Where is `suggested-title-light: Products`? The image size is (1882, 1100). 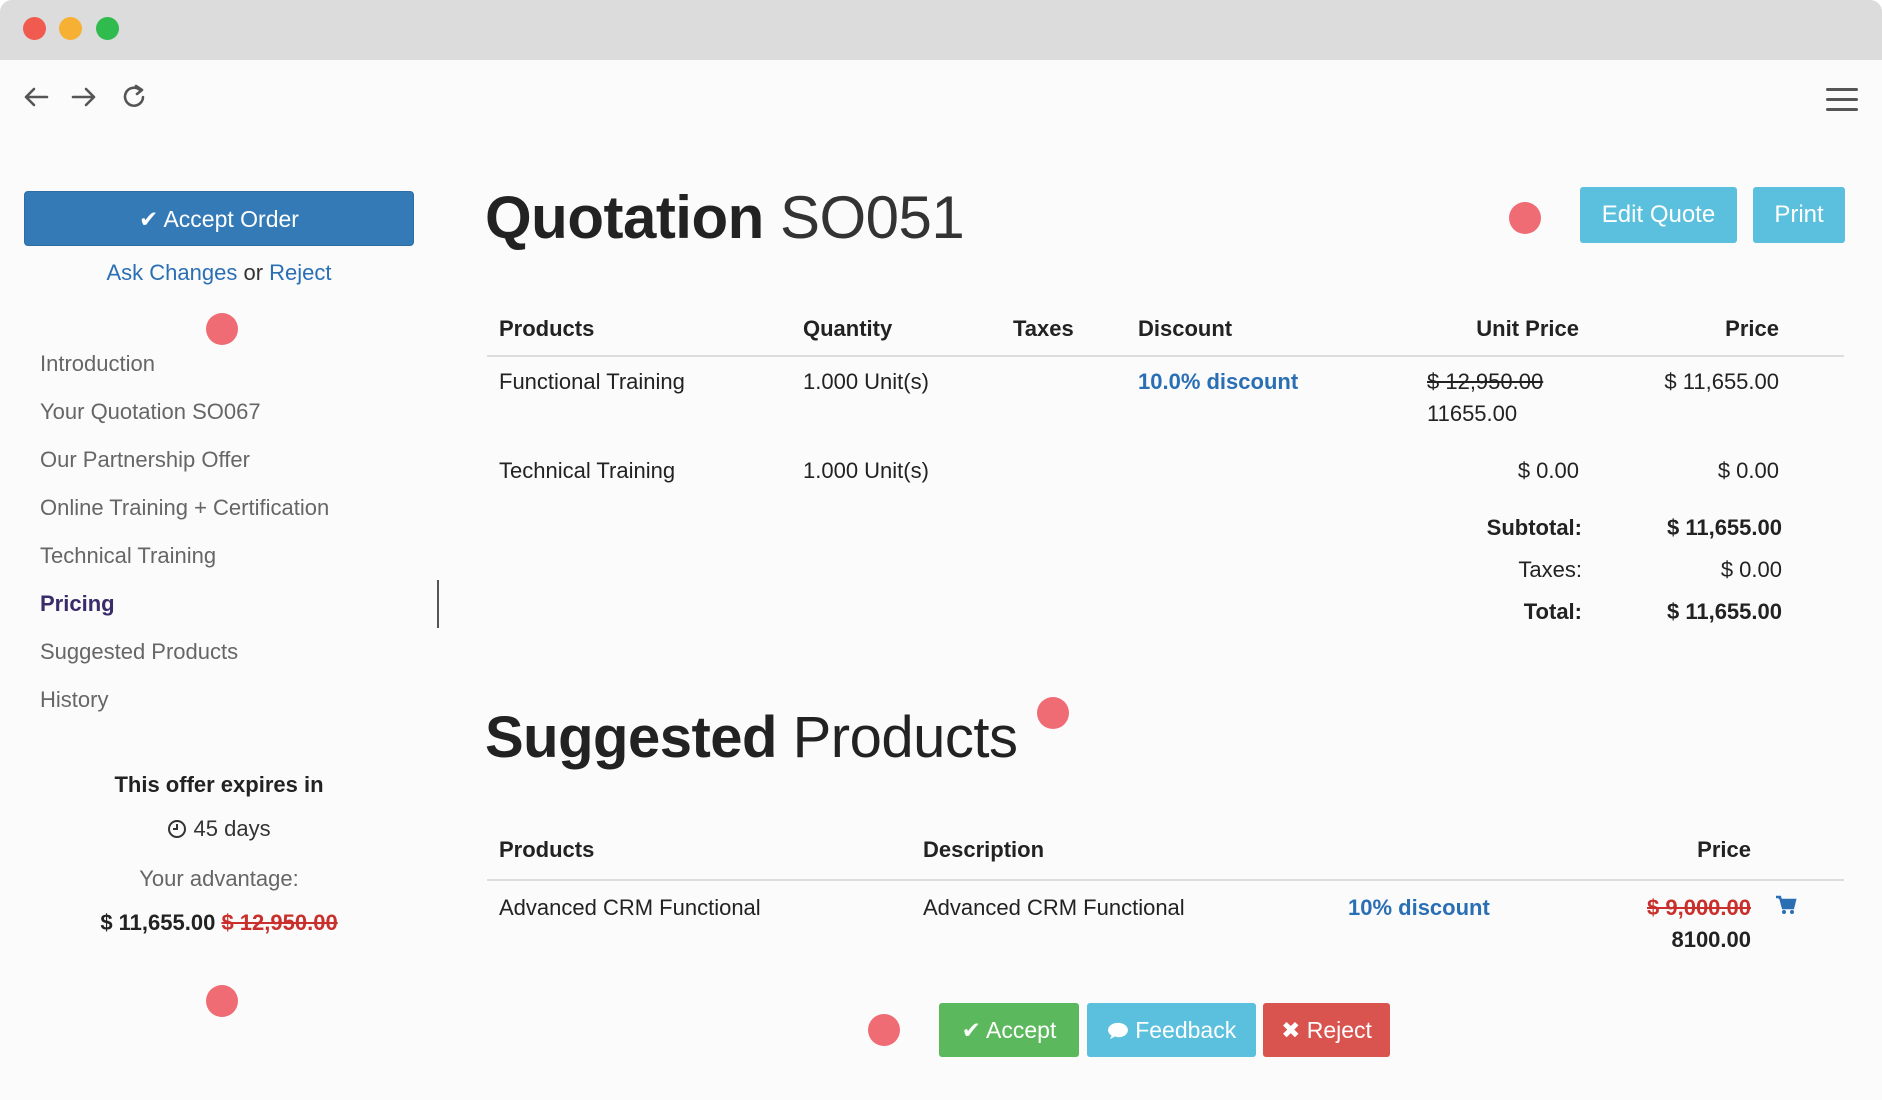 suggested-title-light: Products is located at coordinates (905, 737).